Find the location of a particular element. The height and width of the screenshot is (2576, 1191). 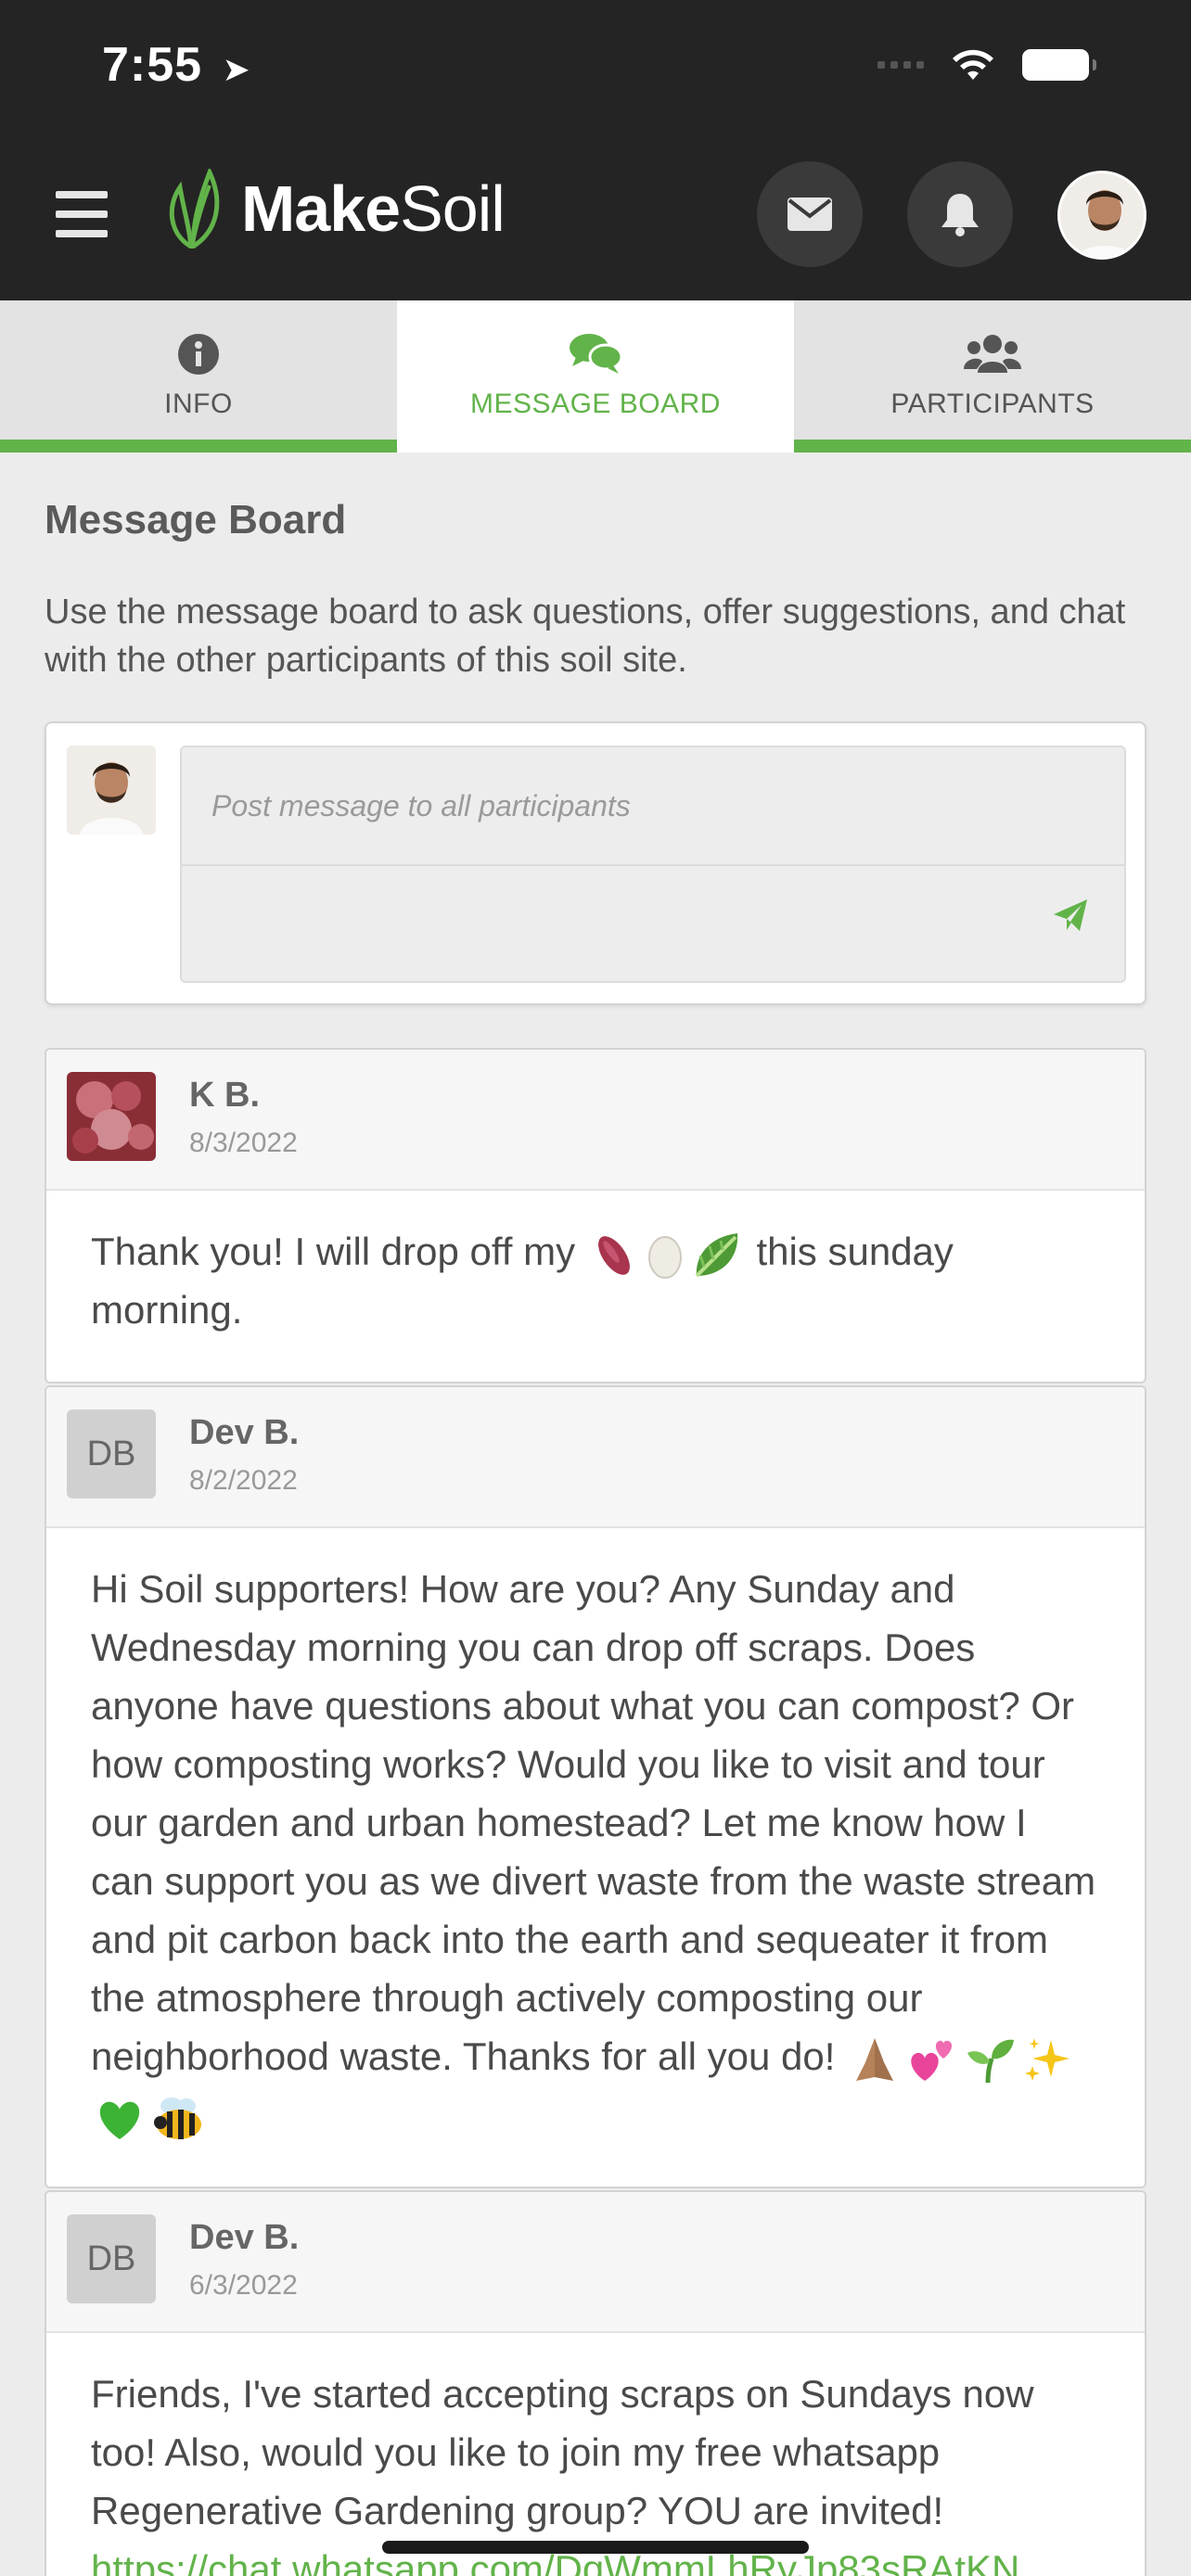

users-icon is located at coordinates (992, 354).